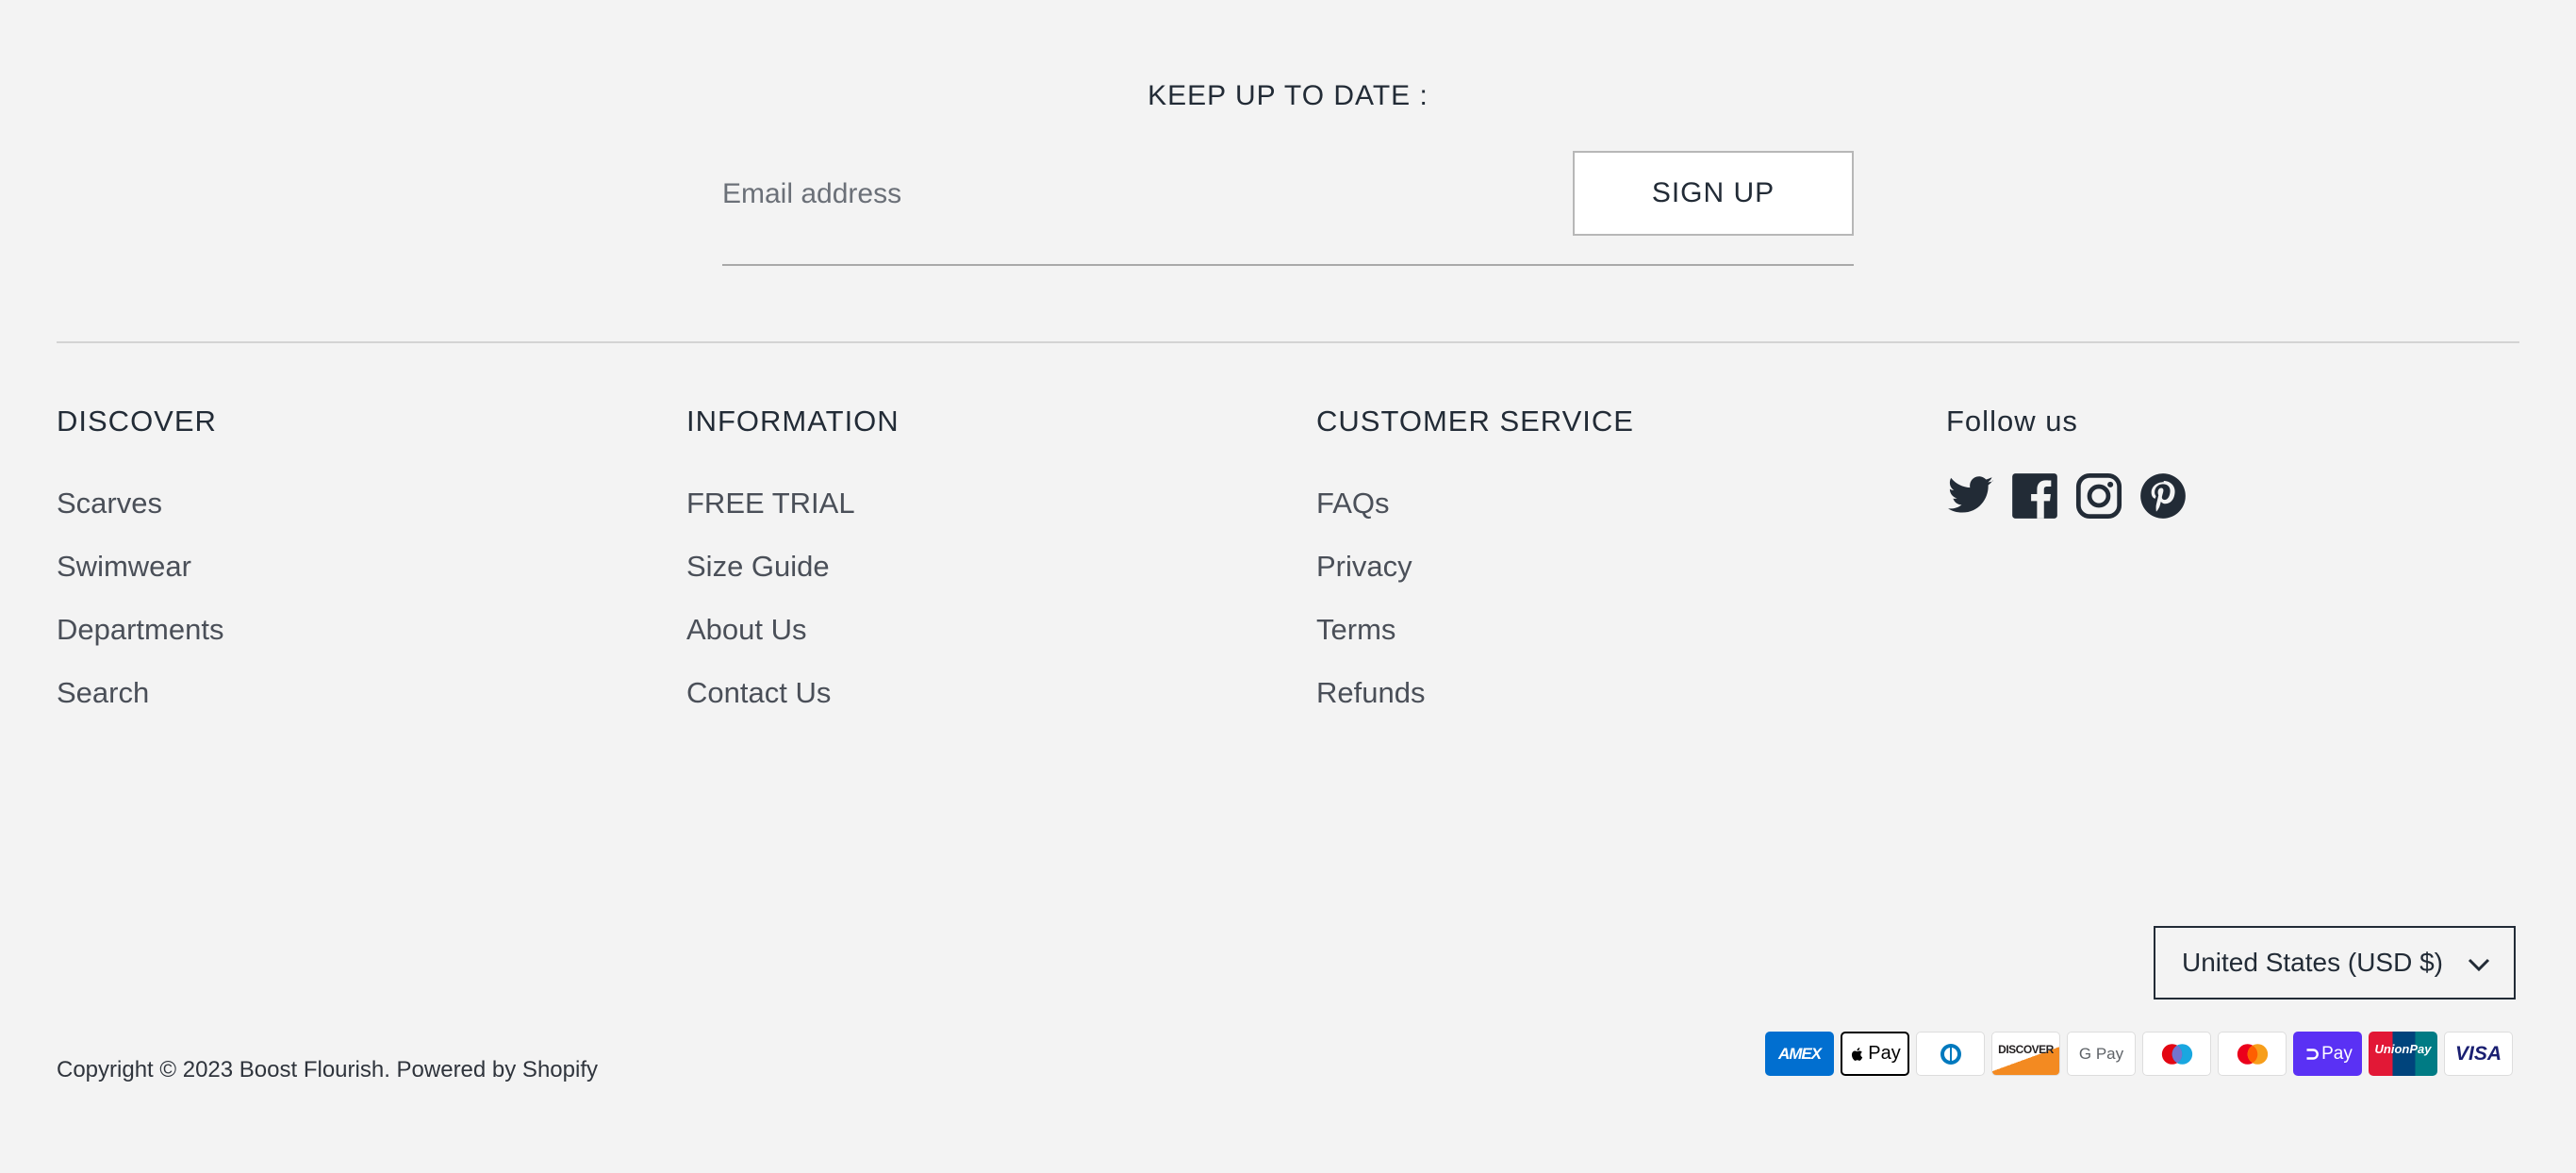 Image resolution: width=2576 pixels, height=1173 pixels. Describe the element at coordinates (1799, 1054) in the screenshot. I see `amex-icon: AMEX` at that location.